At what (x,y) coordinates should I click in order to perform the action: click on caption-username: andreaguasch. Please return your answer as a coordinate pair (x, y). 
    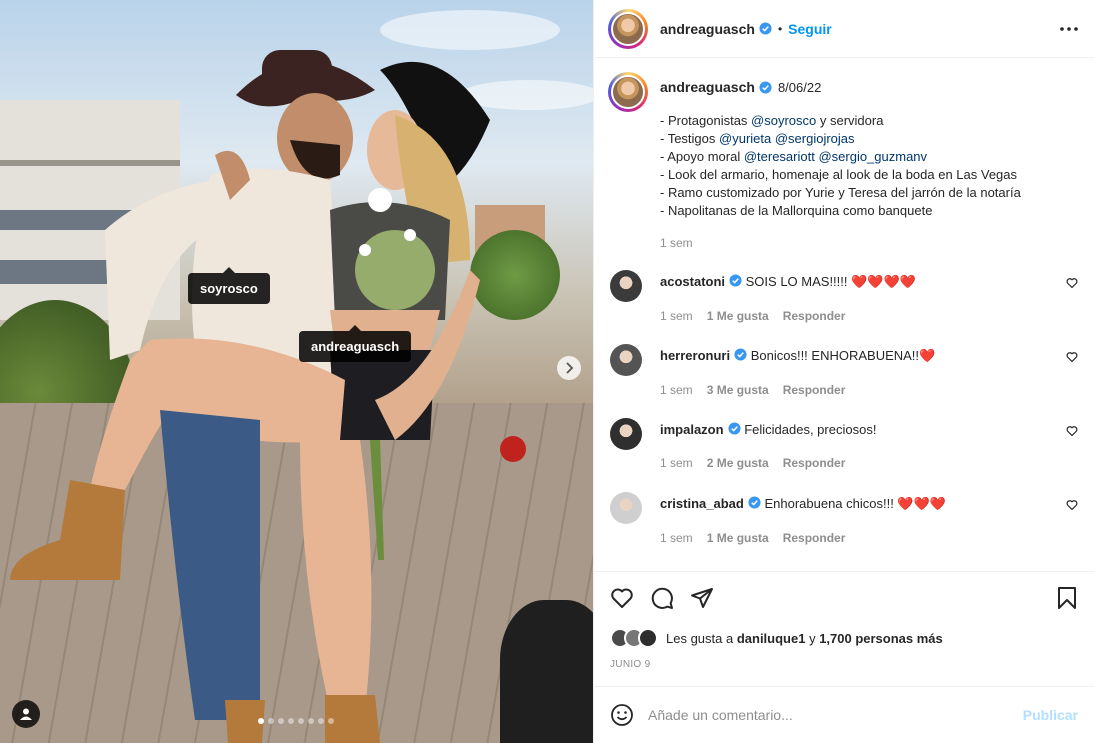
    Looking at the image, I should click on (707, 87).